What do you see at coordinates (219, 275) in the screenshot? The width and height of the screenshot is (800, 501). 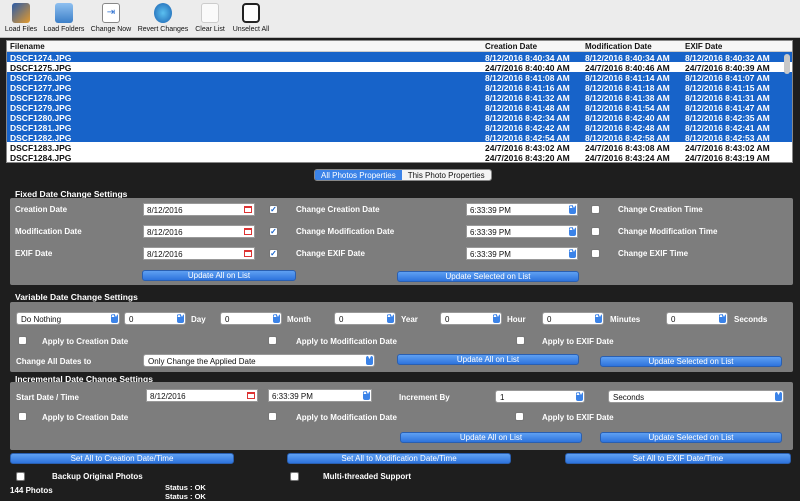 I see `fixed-update-all-button: Update All on List` at bounding box center [219, 275].